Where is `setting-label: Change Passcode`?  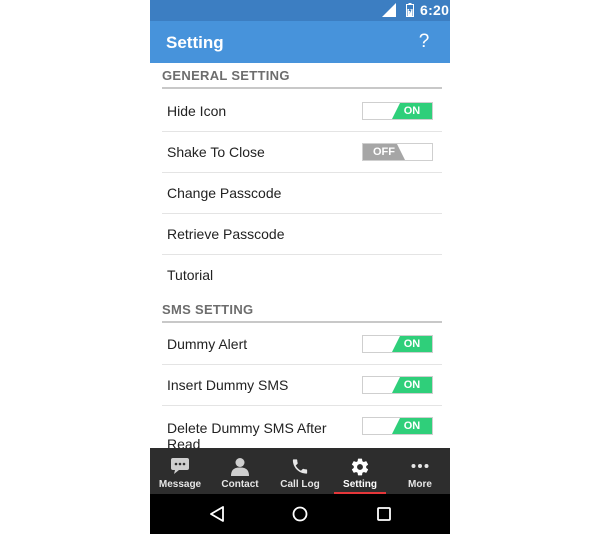 setting-label: Change Passcode is located at coordinates (224, 193).